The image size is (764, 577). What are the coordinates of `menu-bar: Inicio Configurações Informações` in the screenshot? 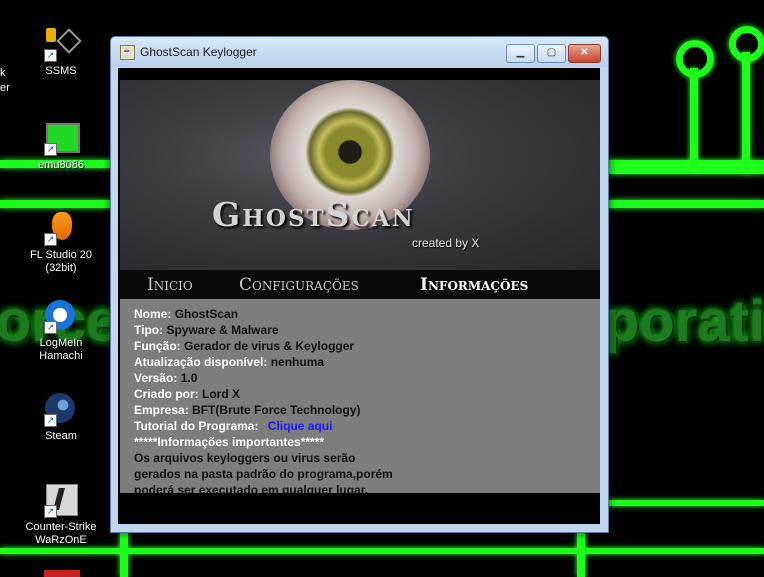 It's located at (360, 284).